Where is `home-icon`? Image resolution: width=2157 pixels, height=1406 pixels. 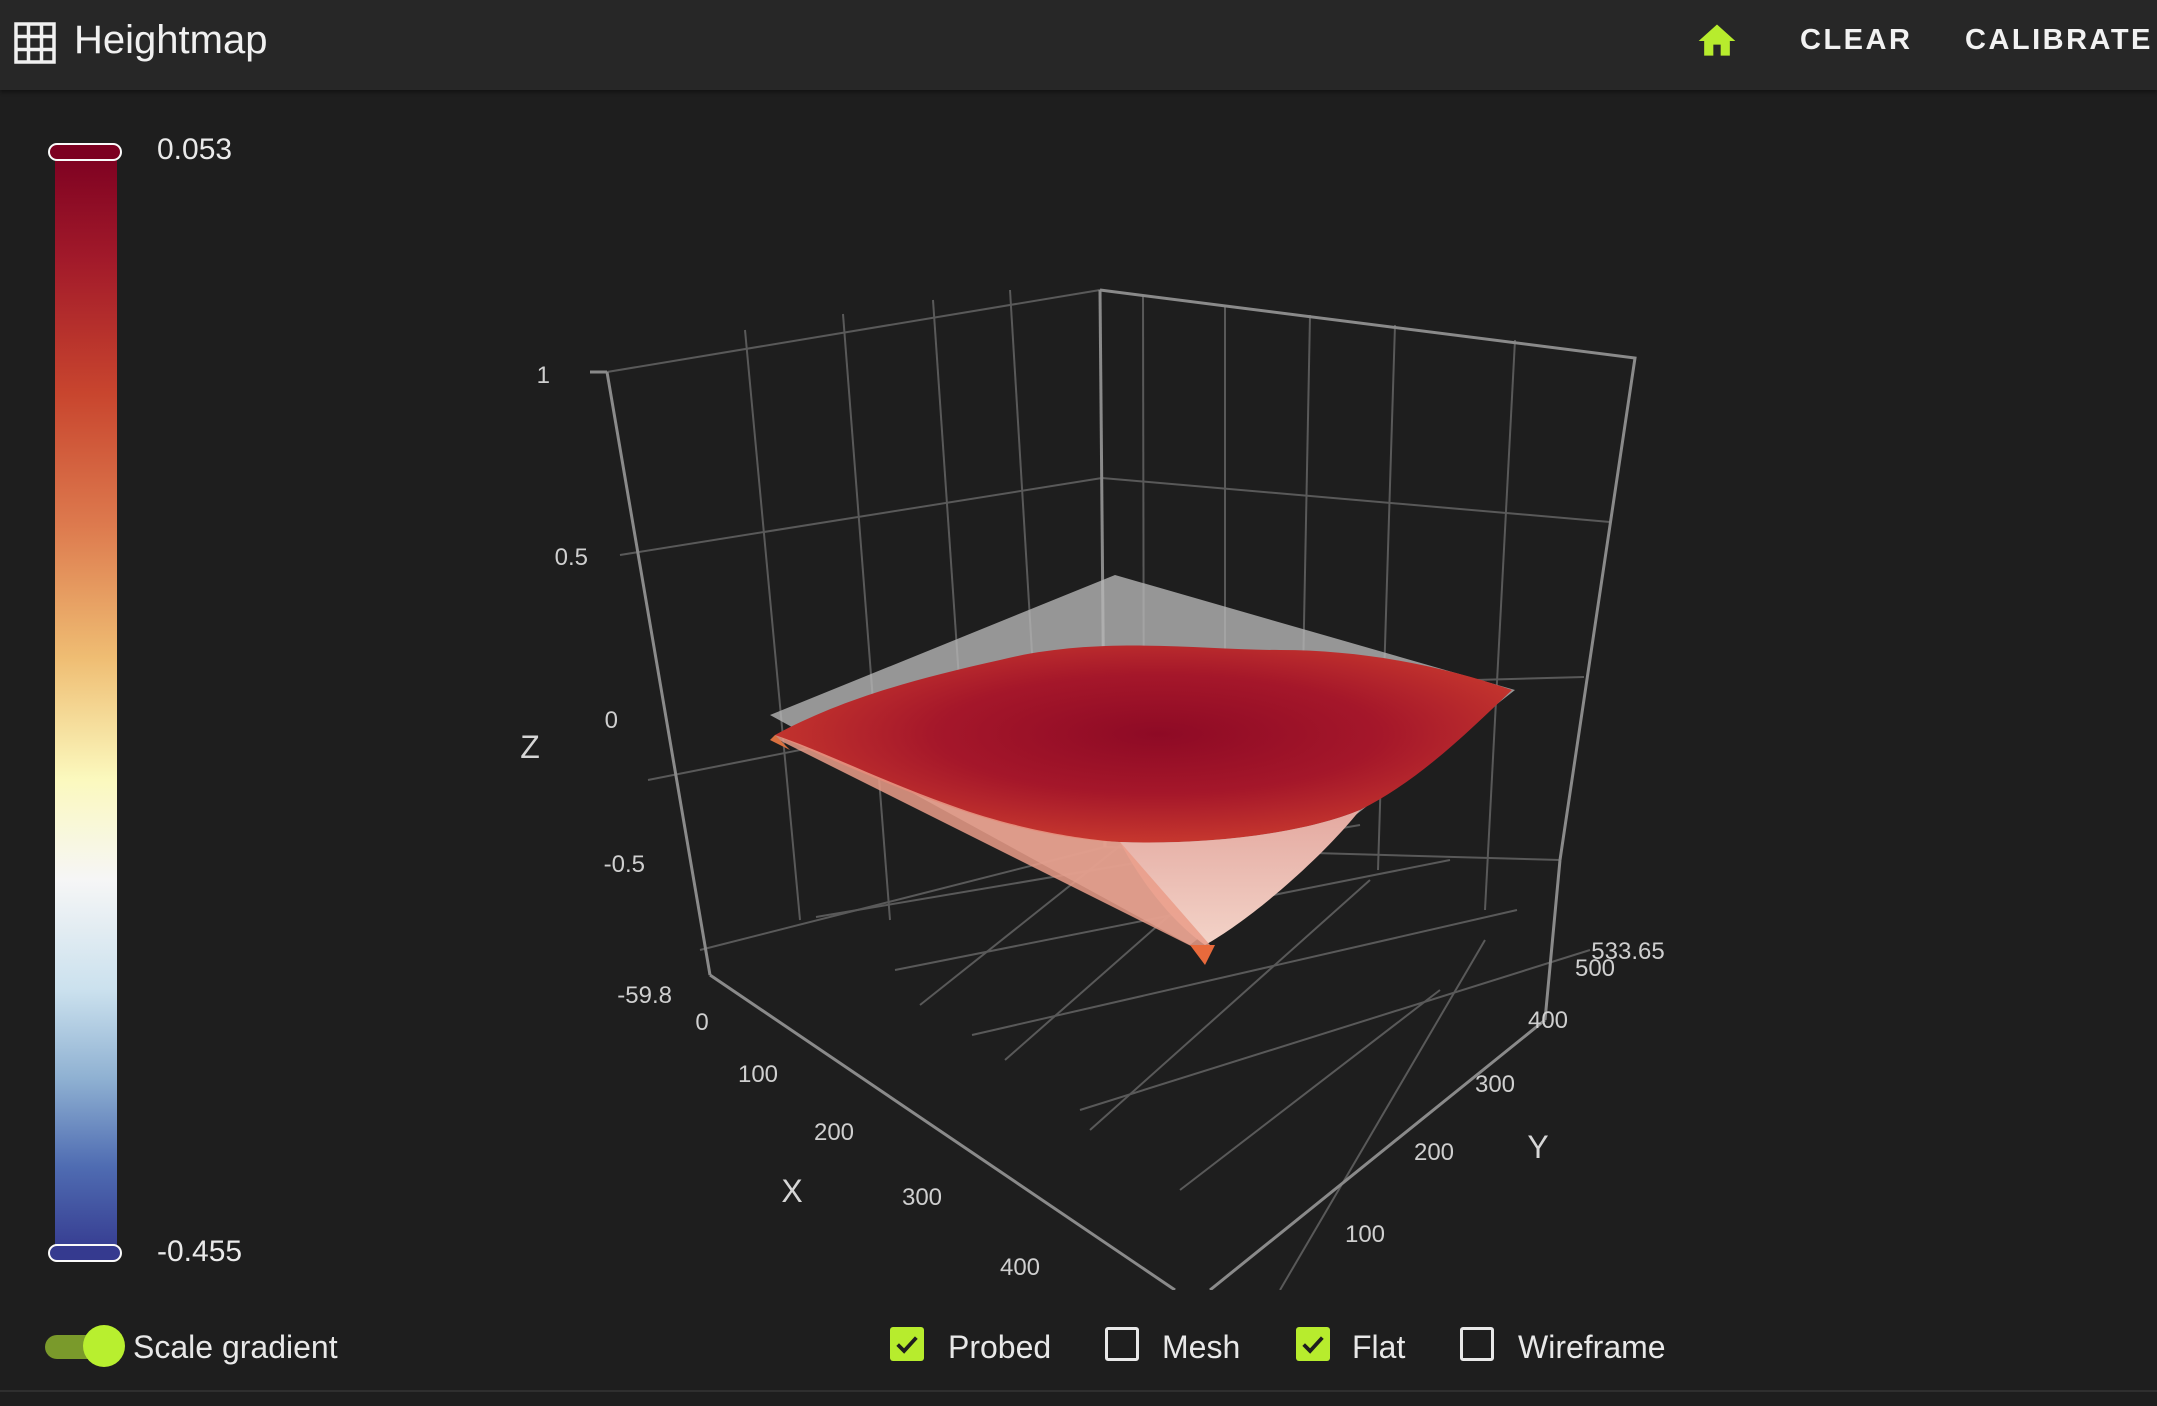 home-icon is located at coordinates (1717, 41).